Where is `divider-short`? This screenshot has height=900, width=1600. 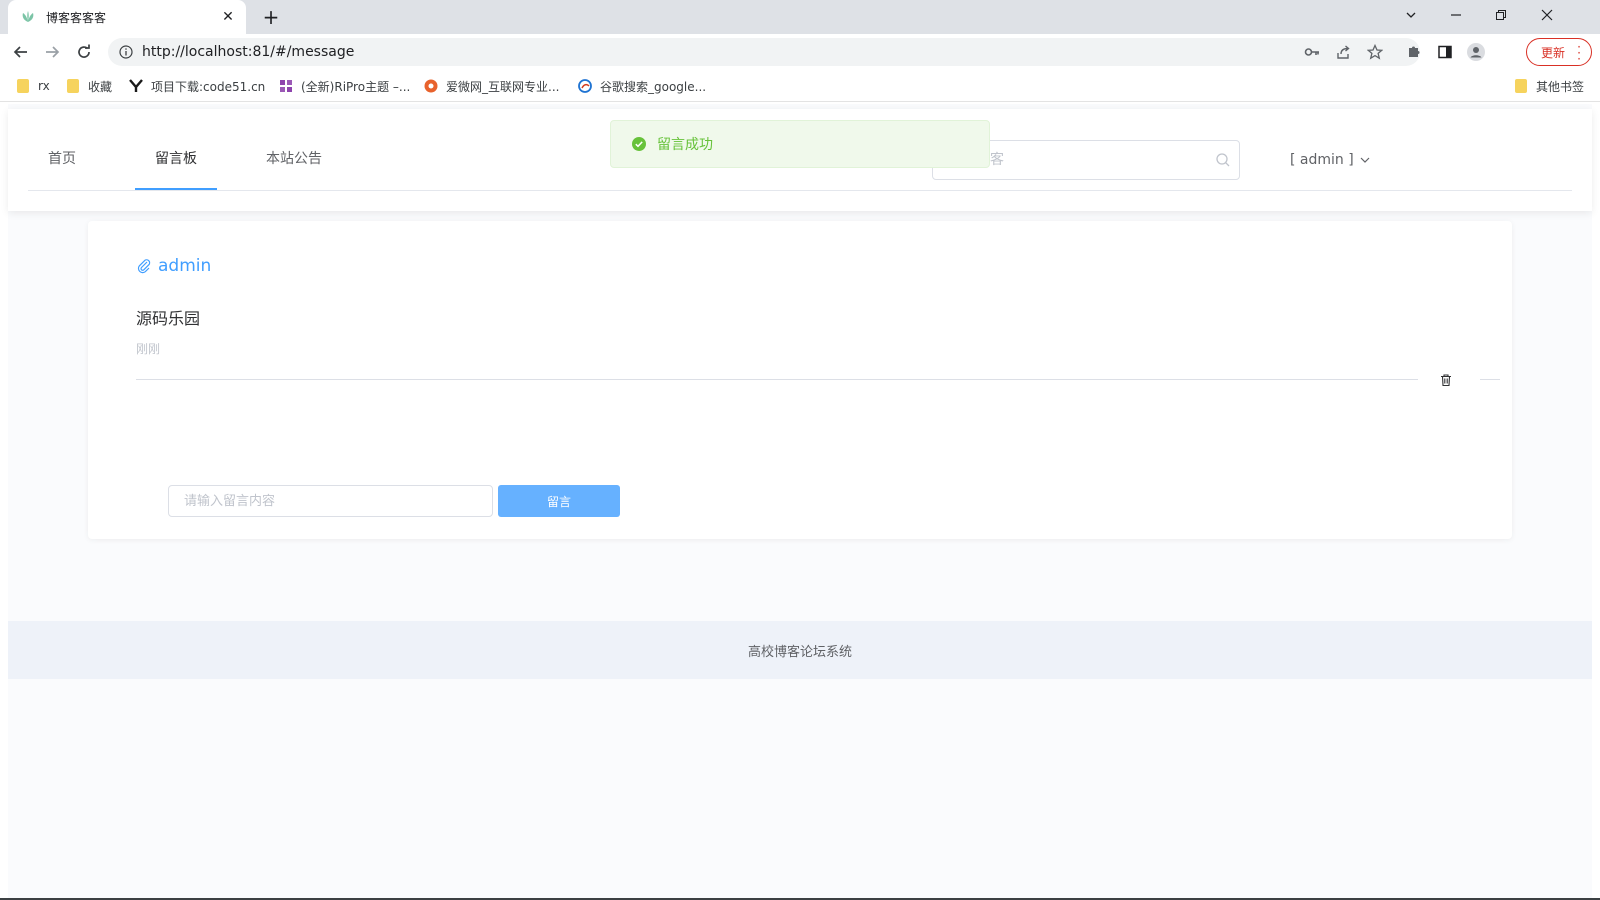 divider-short is located at coordinates (1490, 379).